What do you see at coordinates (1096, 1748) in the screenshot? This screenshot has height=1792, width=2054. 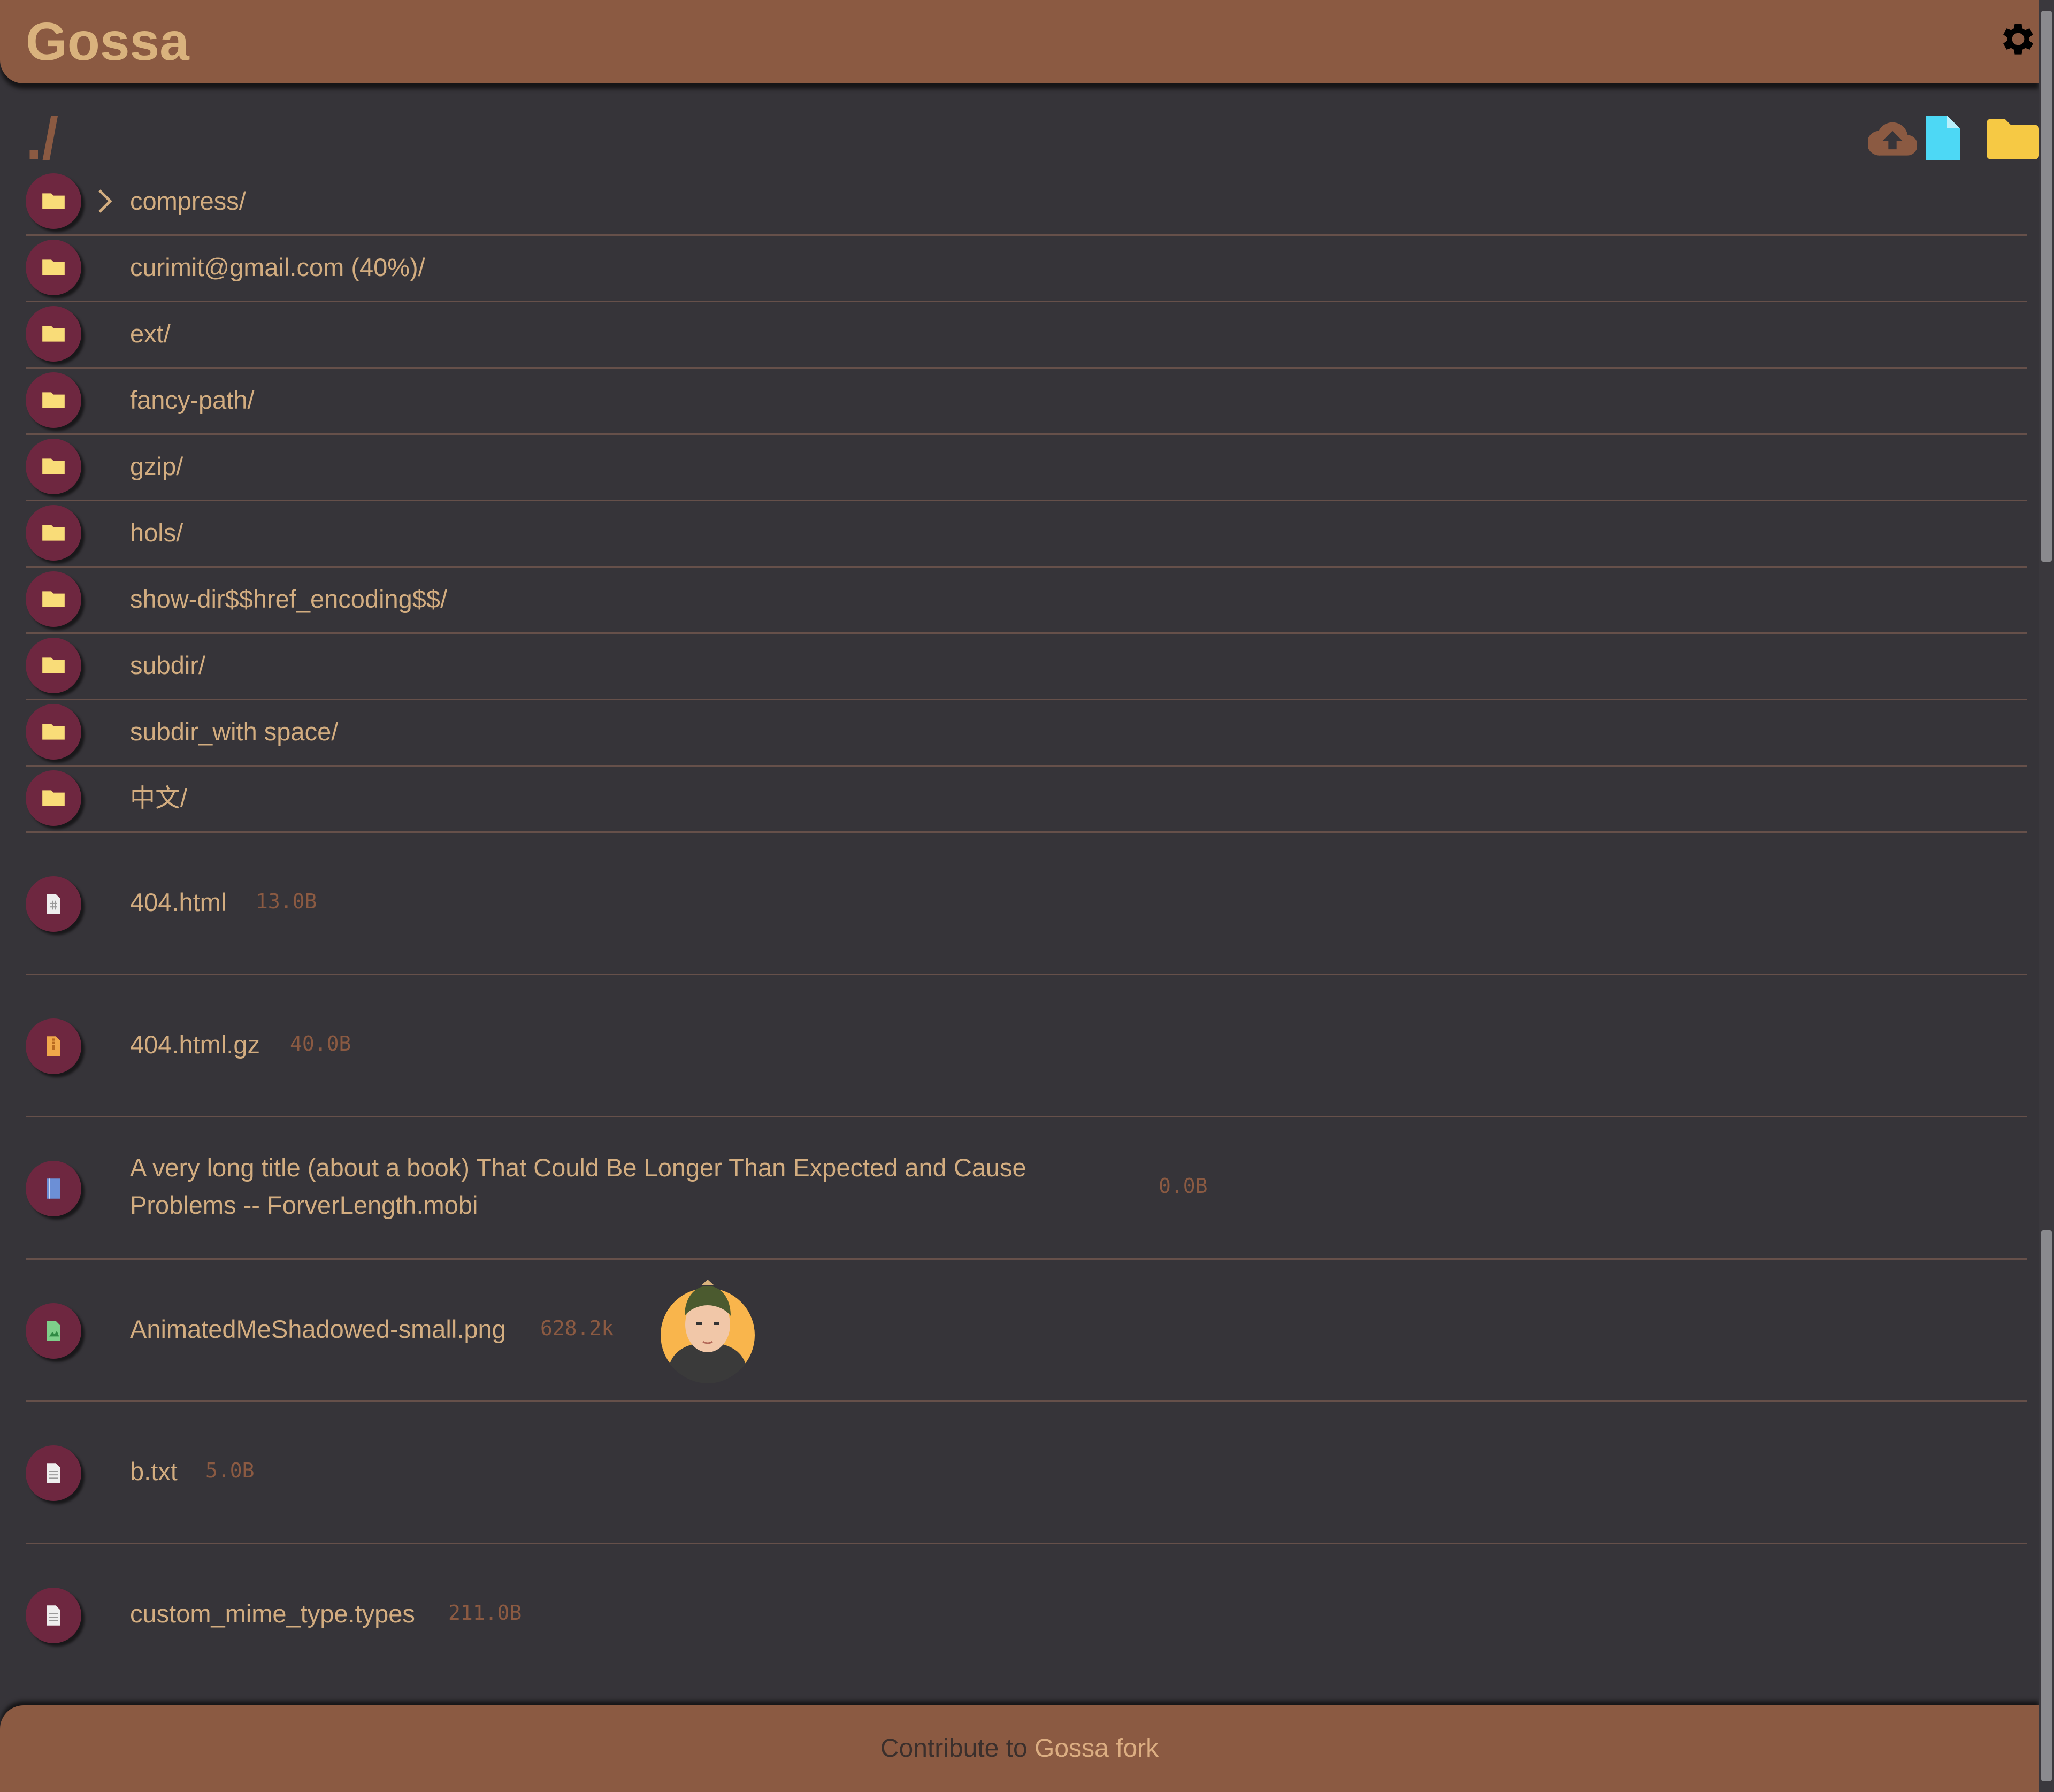 I see `footer-link: Gossa fork` at bounding box center [1096, 1748].